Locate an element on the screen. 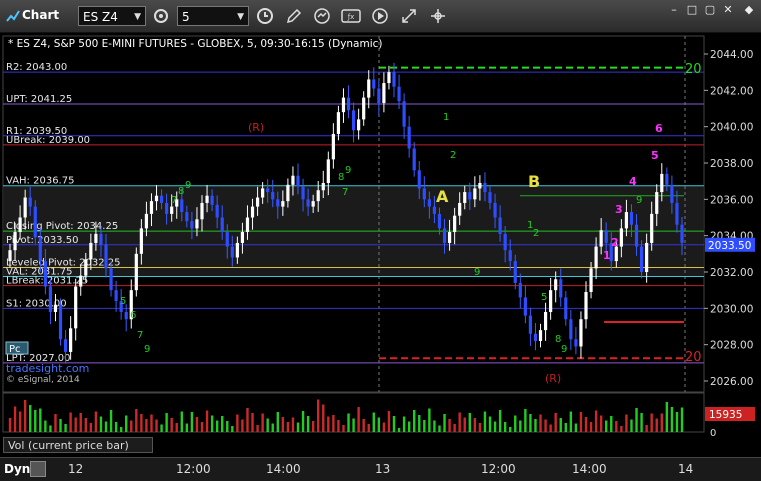  pivot-level-label: S1: 2030.00 is located at coordinates (36, 303).